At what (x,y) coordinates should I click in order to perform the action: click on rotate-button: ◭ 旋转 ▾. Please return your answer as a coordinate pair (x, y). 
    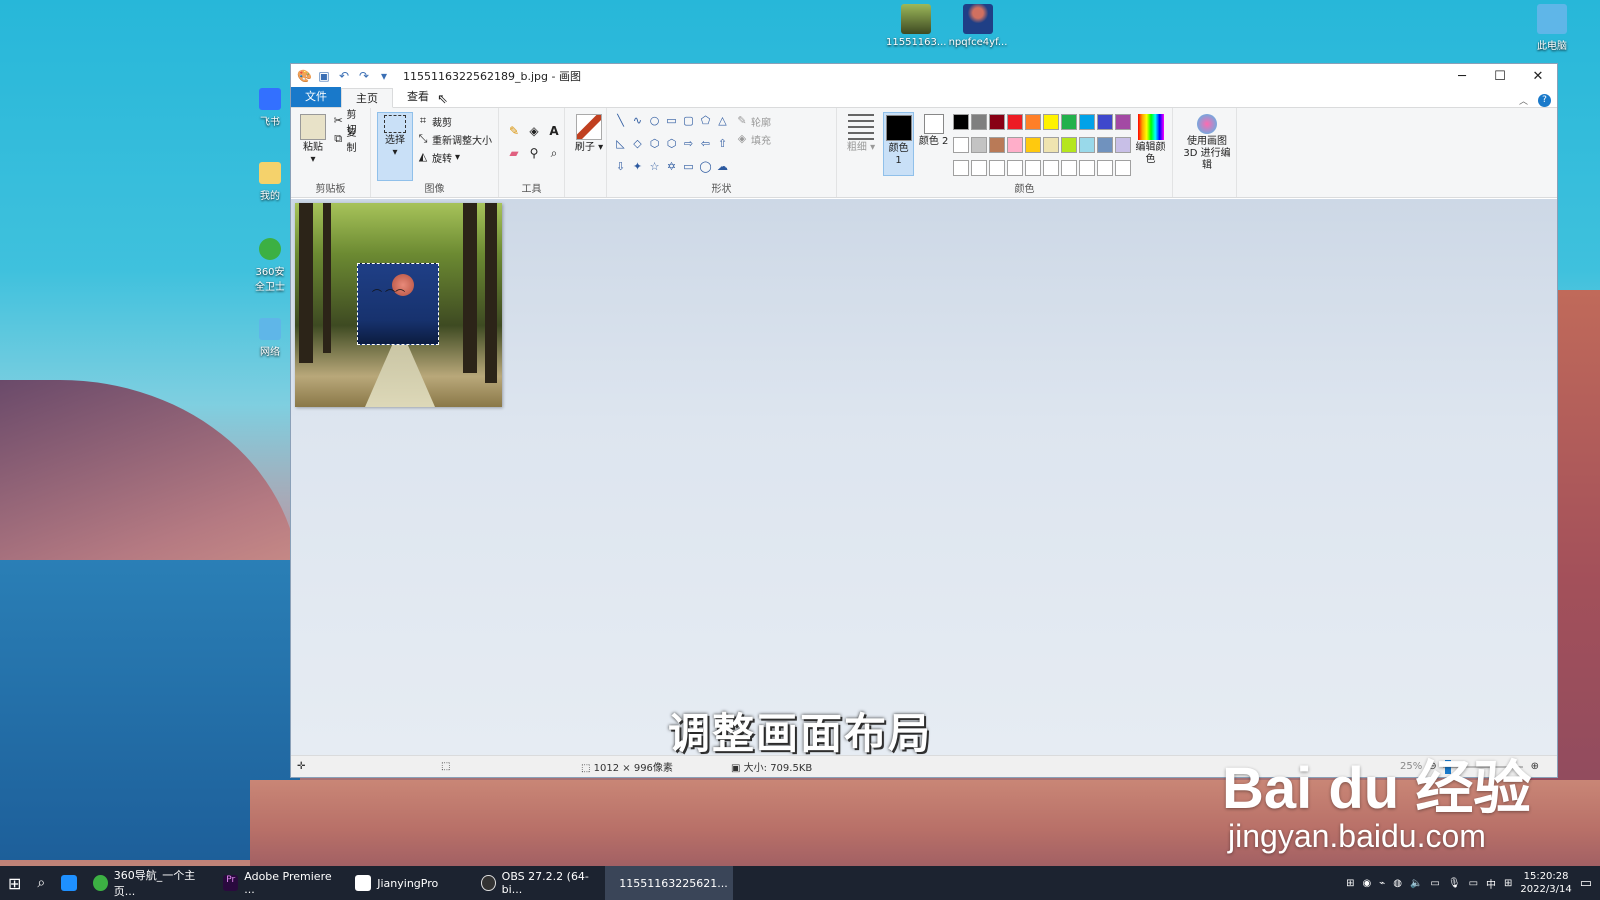
    Looking at the image, I should click on (454, 157).